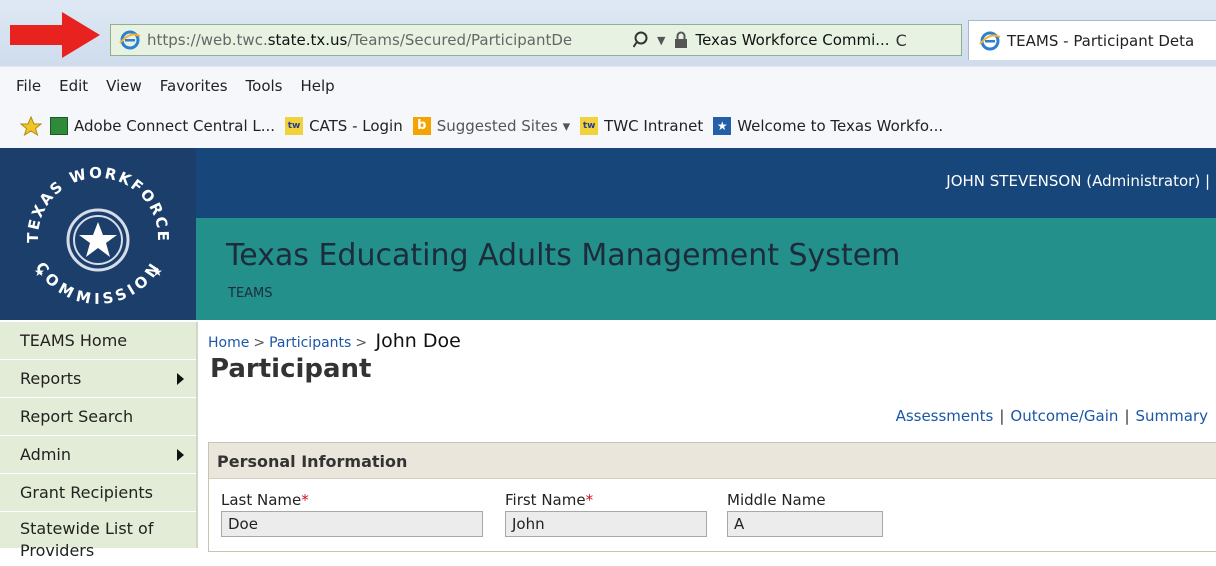 The height and width of the screenshot is (566, 1216). I want to click on panel-heading: Personal Information, so click(712, 461).